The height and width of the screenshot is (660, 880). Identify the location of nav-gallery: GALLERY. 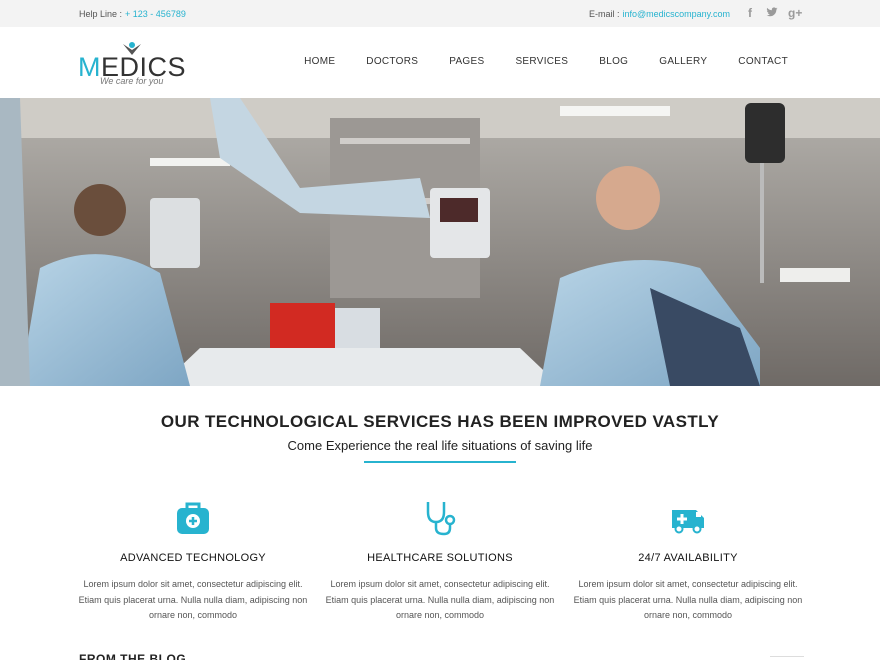
(683, 61).